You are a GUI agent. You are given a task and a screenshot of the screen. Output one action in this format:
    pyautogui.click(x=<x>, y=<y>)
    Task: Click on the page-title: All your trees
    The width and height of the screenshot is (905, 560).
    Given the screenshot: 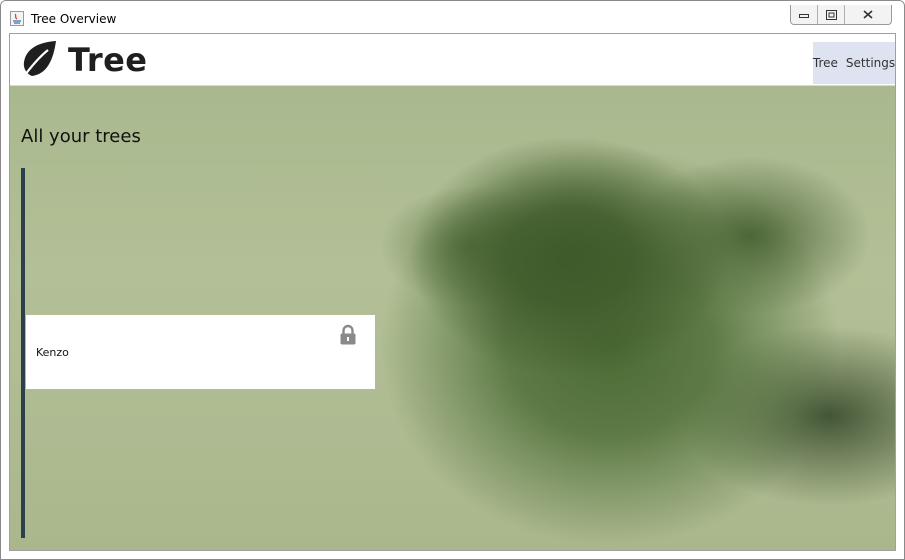 What is the action you would take?
    pyautogui.click(x=81, y=136)
    